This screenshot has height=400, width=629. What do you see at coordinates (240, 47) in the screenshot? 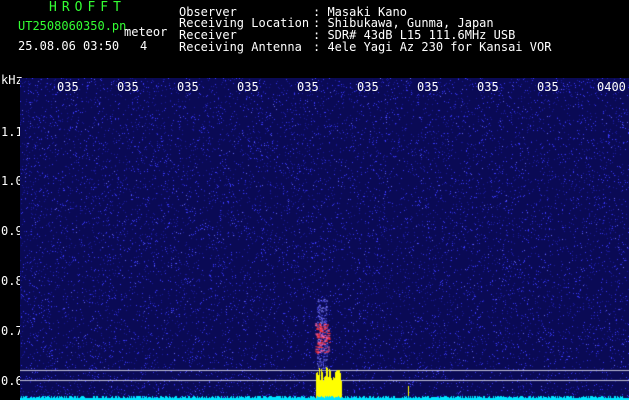
I see `antenna-label: Receiving Antenna` at bounding box center [240, 47].